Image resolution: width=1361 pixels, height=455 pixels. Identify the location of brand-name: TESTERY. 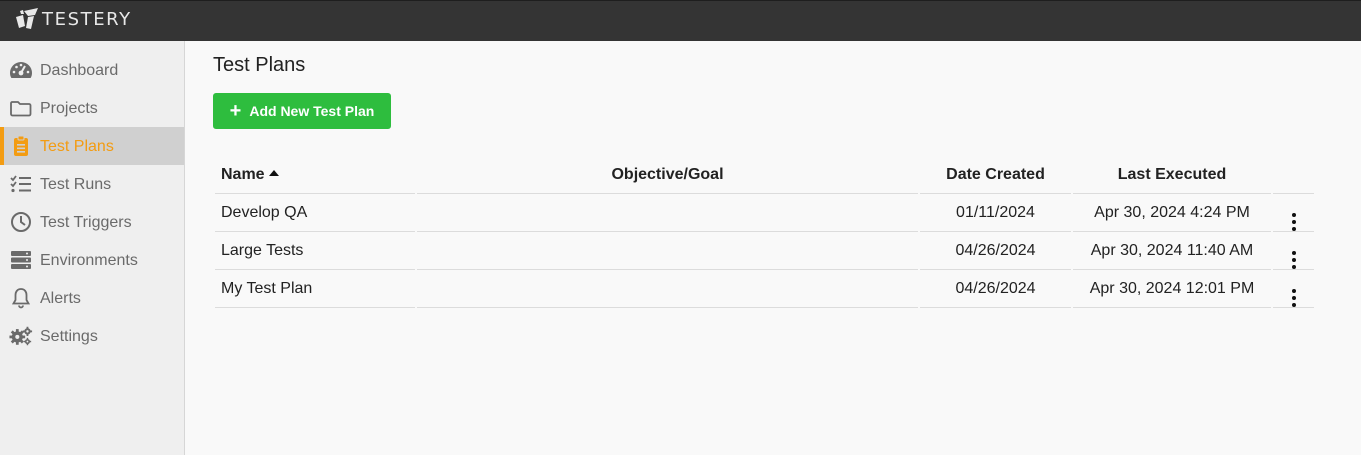
(87, 19).